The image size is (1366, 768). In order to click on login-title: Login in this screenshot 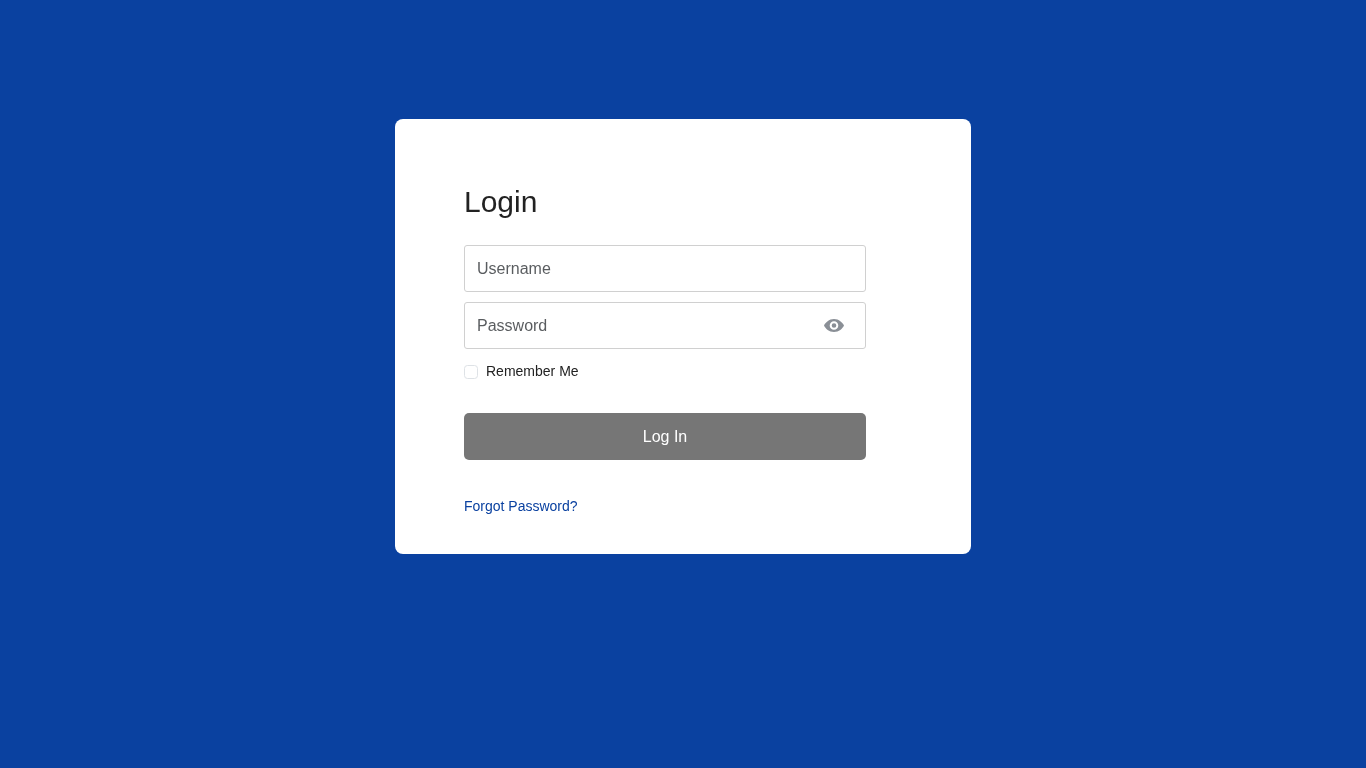, I will do `click(501, 202)`.